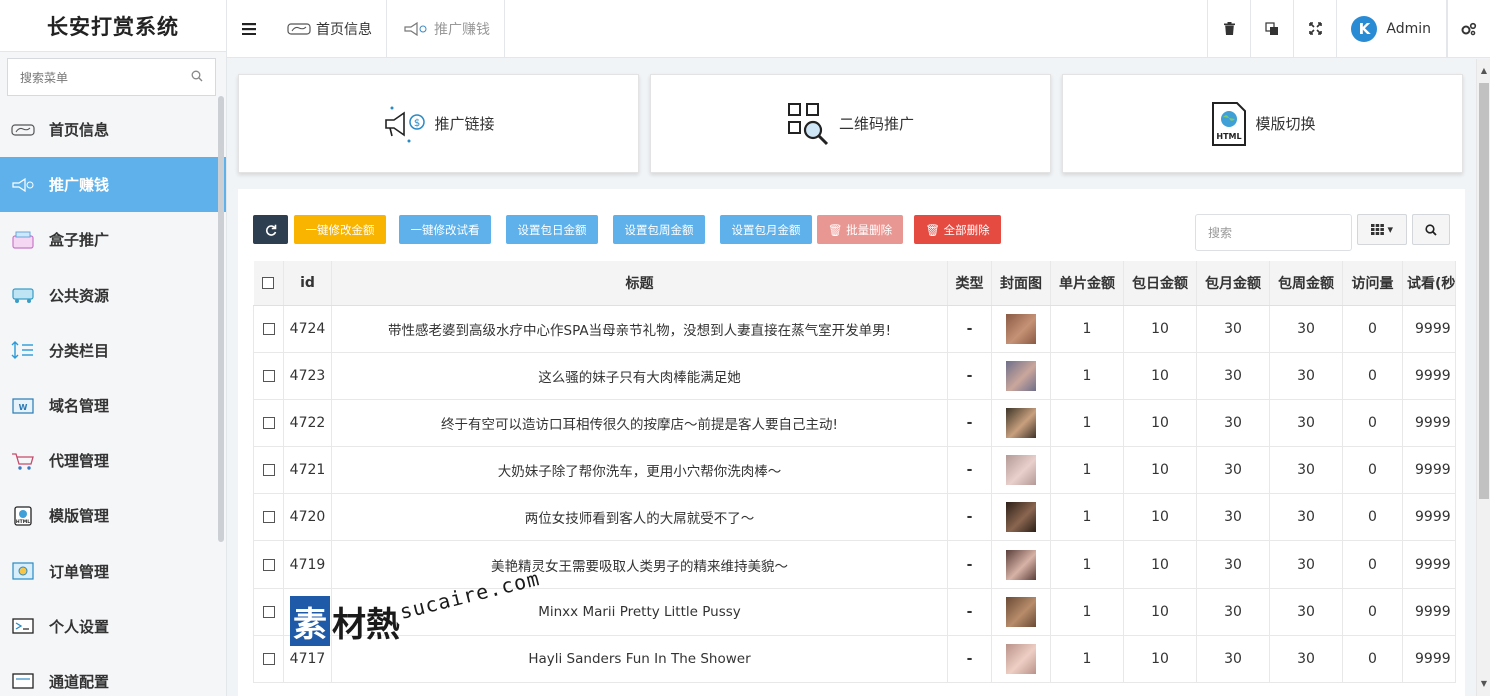  What do you see at coordinates (1306, 328) in the screenshot?
I see `cell-weekly: 30` at bounding box center [1306, 328].